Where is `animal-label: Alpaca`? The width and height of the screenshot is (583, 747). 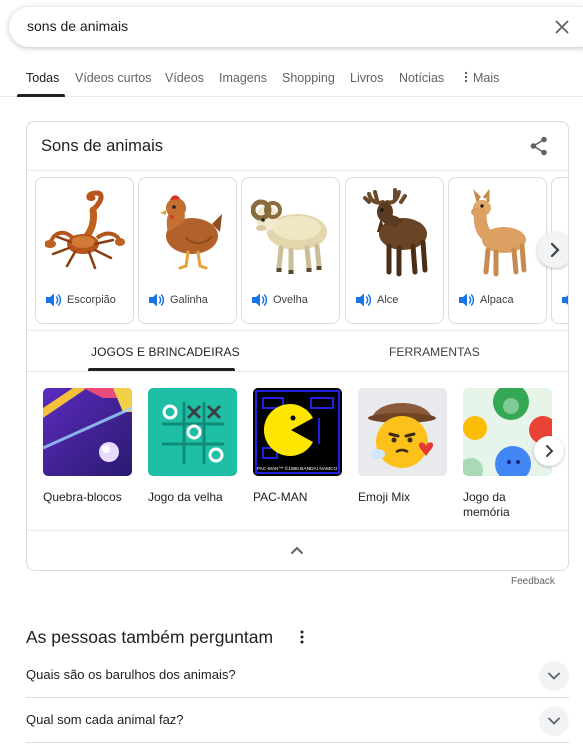 animal-label: Alpaca is located at coordinates (497, 300).